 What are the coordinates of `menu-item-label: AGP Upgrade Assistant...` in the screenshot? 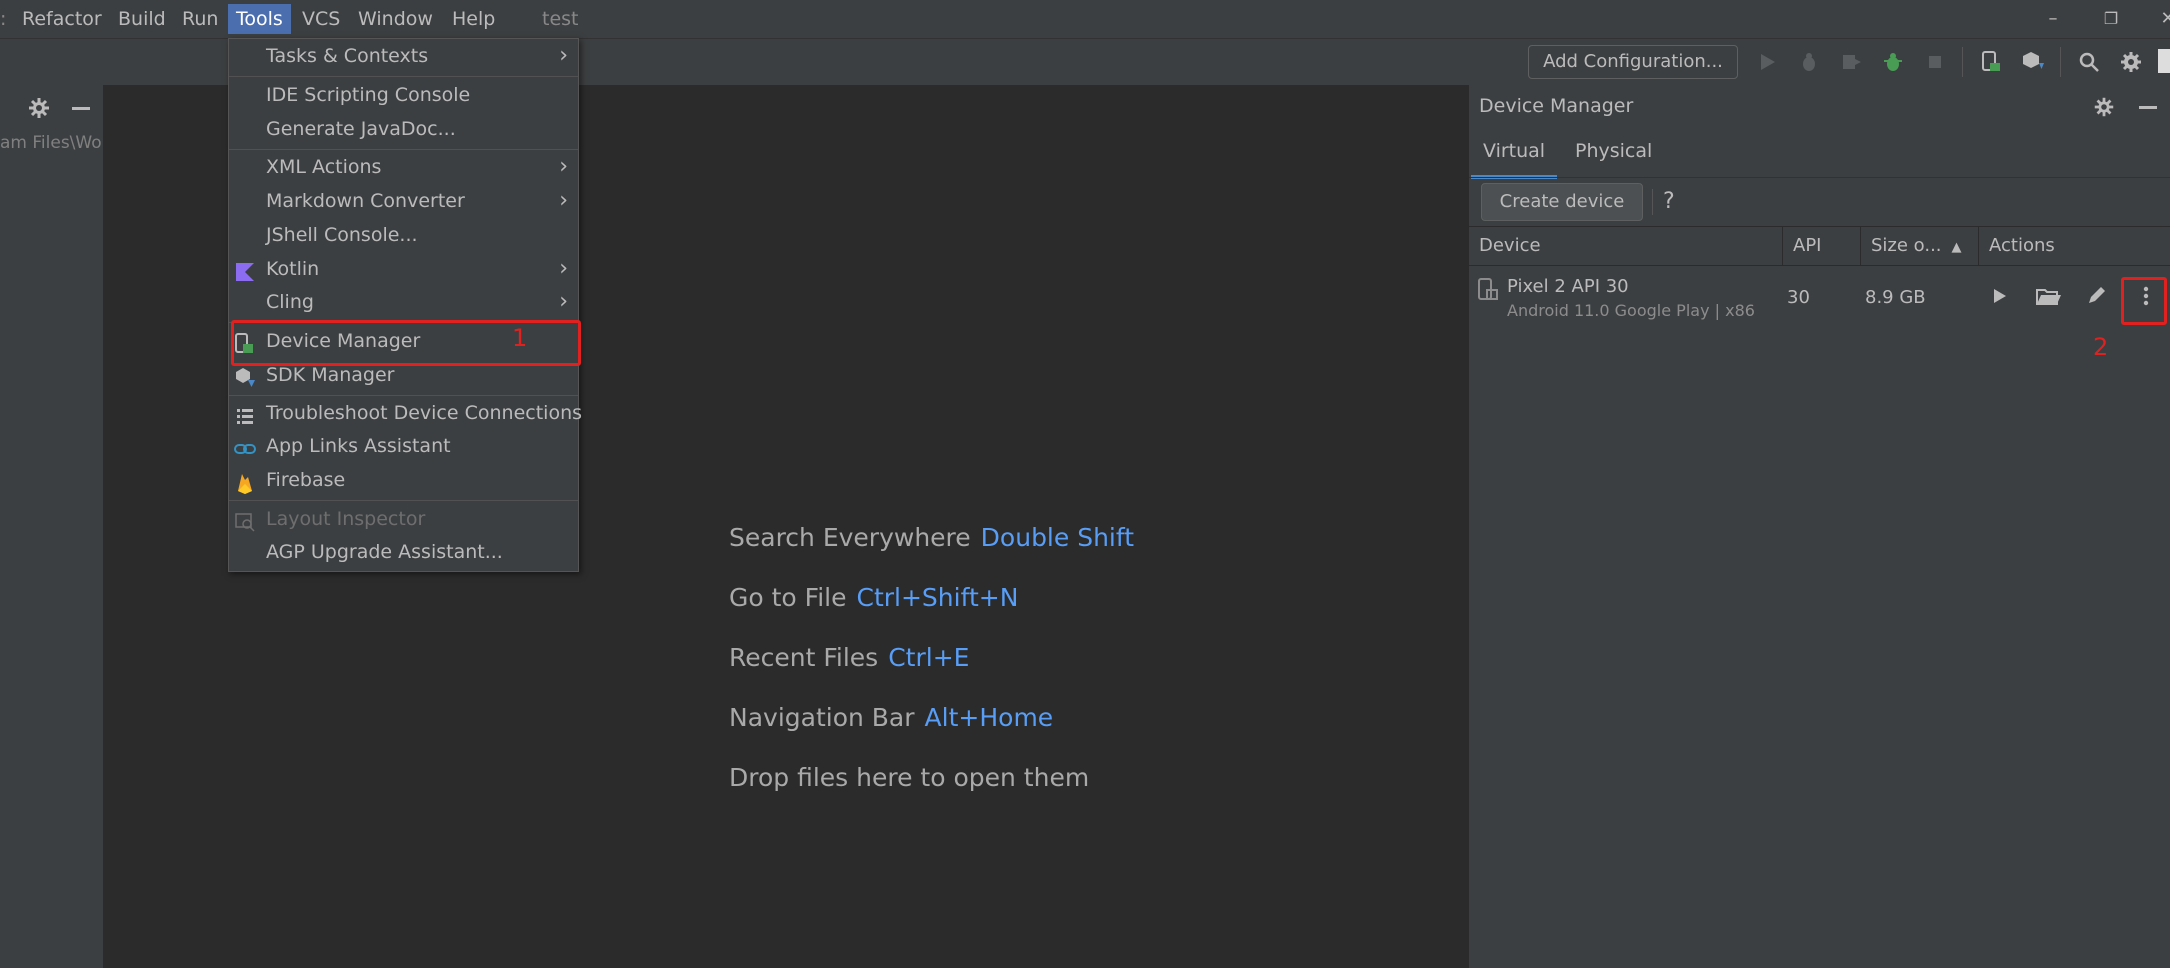 It's located at (384, 552).